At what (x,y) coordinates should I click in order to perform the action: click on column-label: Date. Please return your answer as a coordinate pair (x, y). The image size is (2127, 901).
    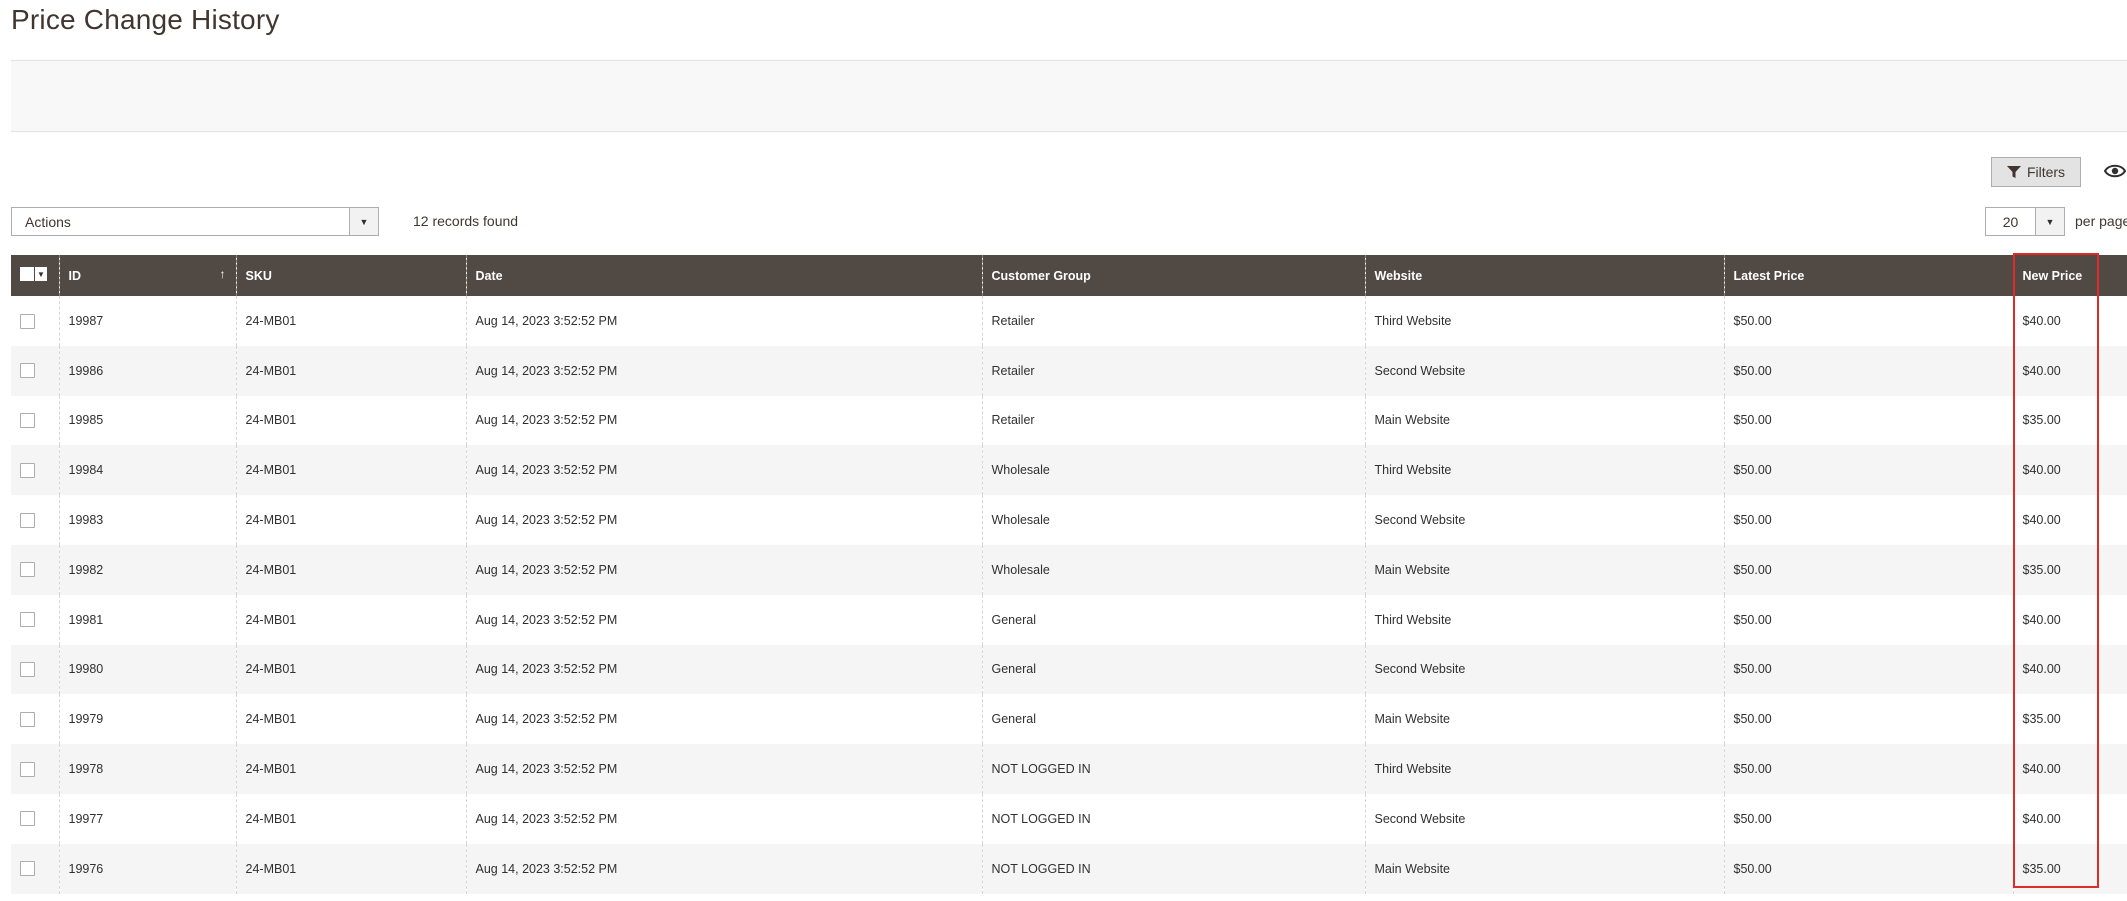
    Looking at the image, I should click on (489, 275).